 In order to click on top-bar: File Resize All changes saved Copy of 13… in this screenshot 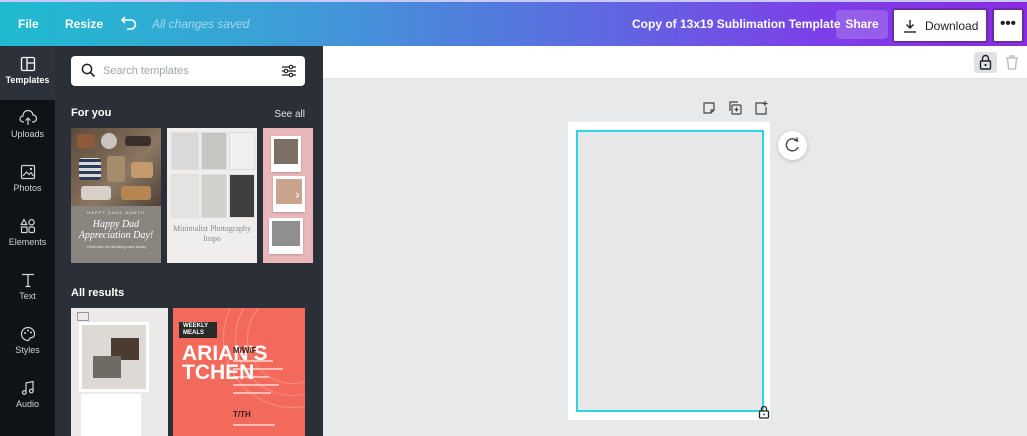, I will do `click(513, 23)`.